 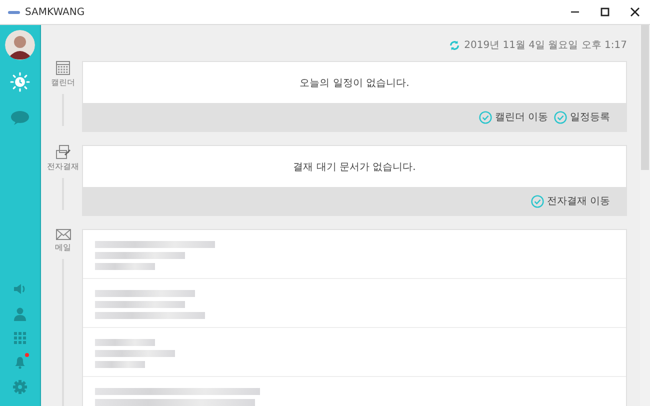 I want to click on action-link: 일정등록, so click(x=582, y=117).